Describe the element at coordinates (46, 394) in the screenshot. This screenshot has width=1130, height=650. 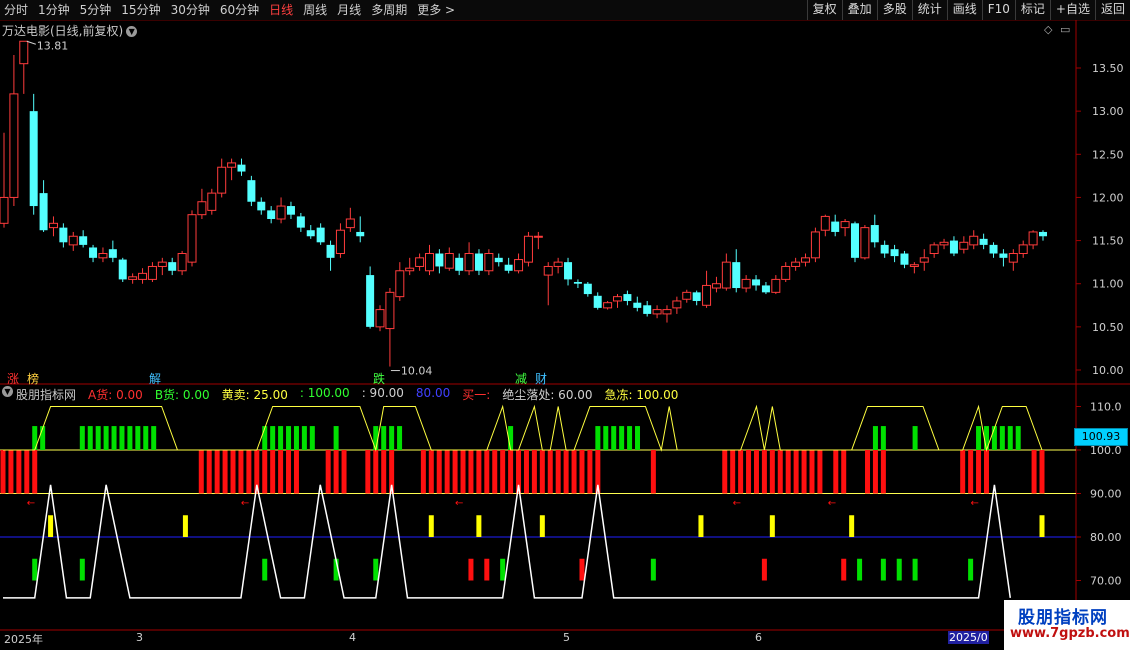
I see `indicator-name: 股朋指标网` at that location.